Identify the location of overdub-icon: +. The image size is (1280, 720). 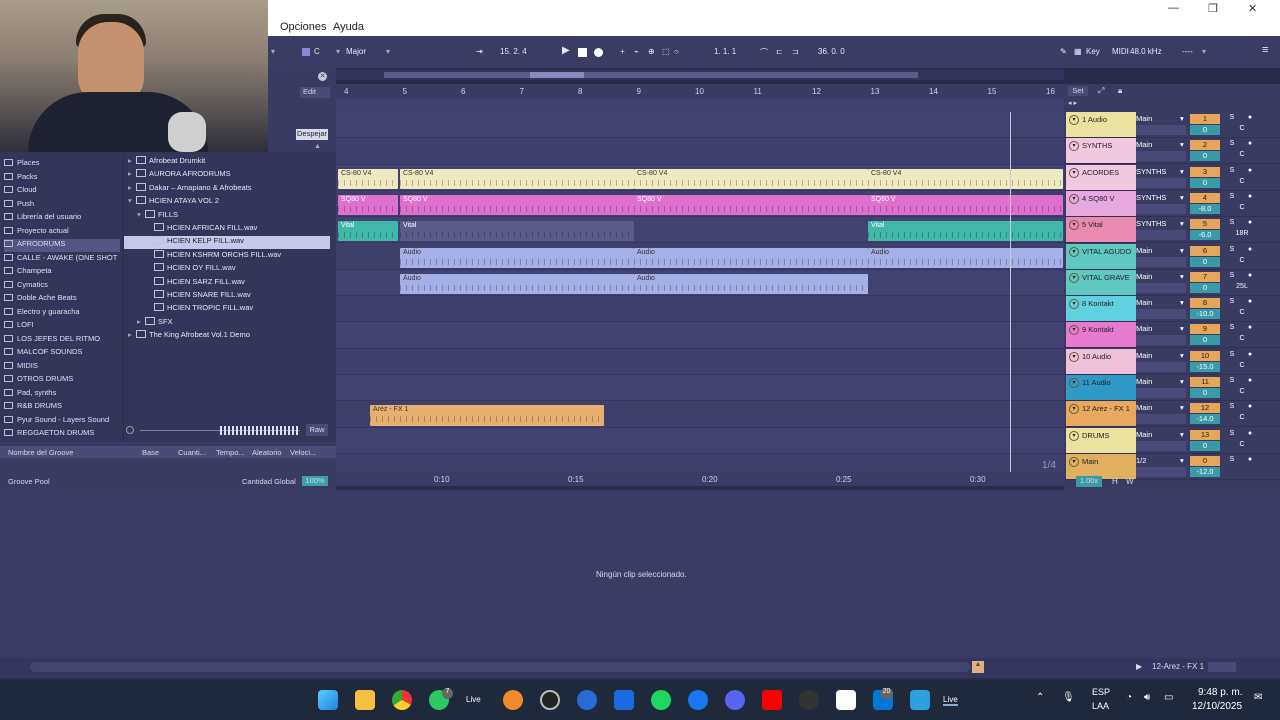
(622, 51).